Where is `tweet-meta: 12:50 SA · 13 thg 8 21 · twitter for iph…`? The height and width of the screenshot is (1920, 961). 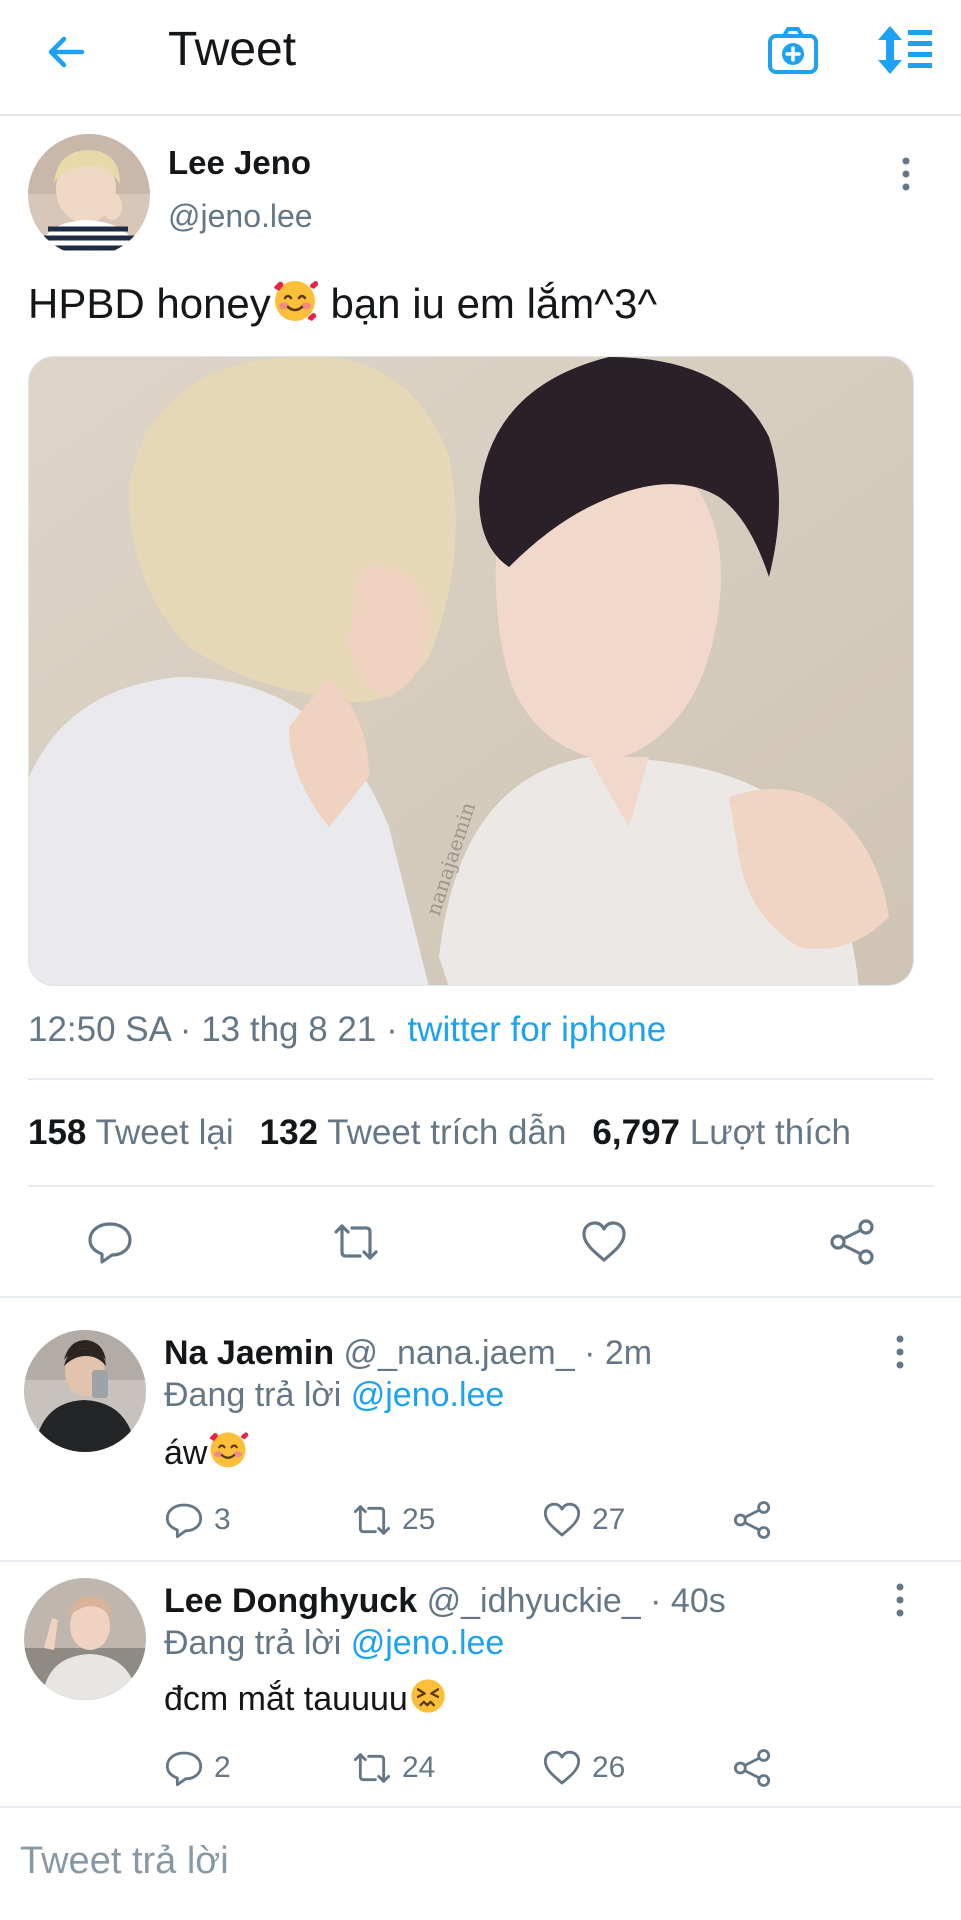 tweet-meta: 12:50 SA · 13 thg 8 21 · twitter for iph… is located at coordinates (347, 1029).